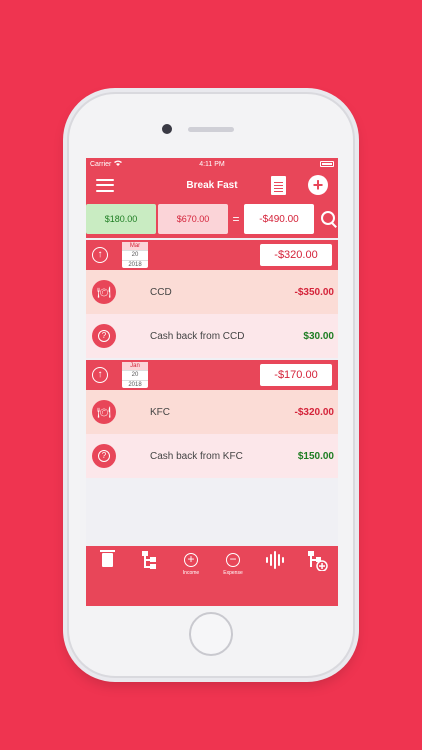 This screenshot has height=750, width=422. Describe the element at coordinates (212, 375) in the screenshot. I see `date-group-header: ↑ Jan 20 2018 -$170.00` at that location.